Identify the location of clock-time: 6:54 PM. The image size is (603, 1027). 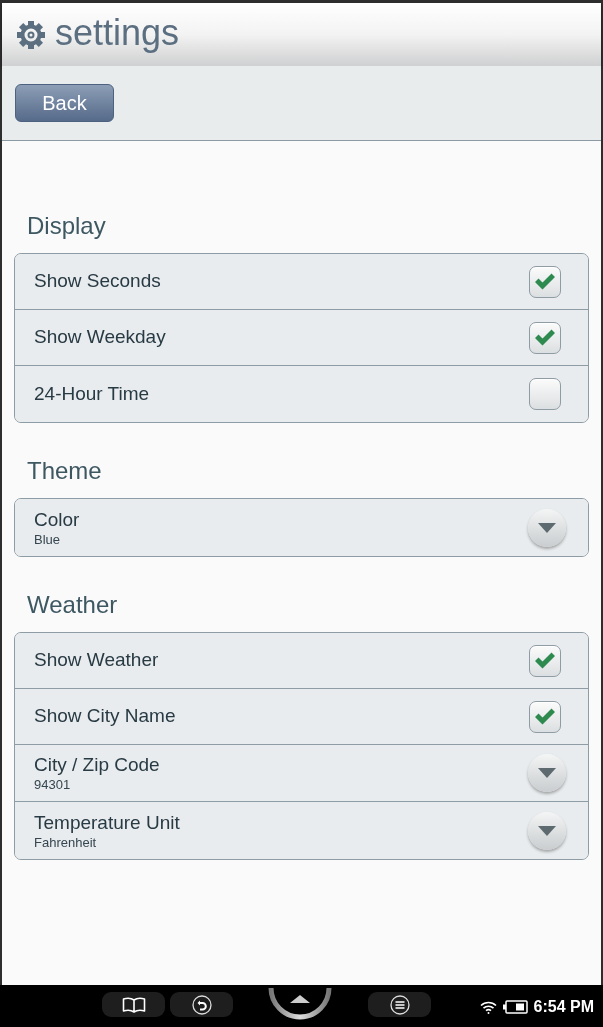
(563, 1007).